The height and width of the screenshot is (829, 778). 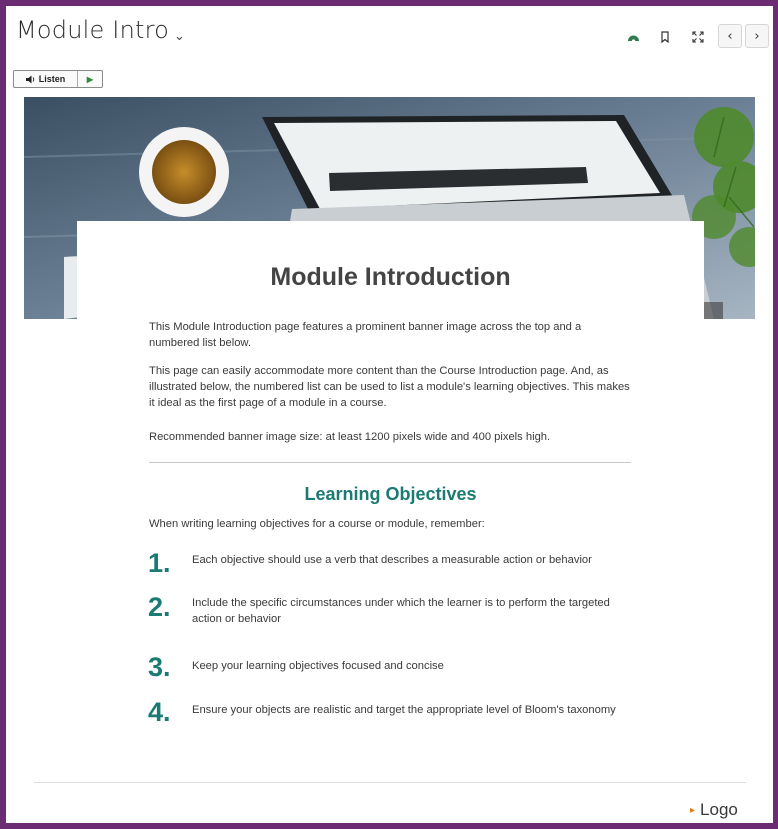 What do you see at coordinates (693, 810) in the screenshot?
I see `logo-arrow-icon: ▸` at bounding box center [693, 810].